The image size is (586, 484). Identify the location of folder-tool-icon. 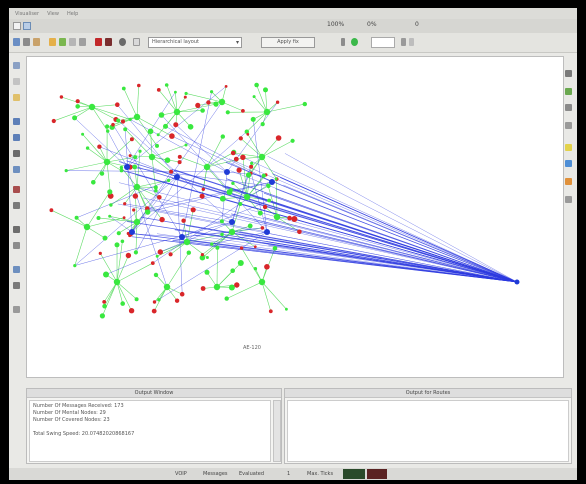
(52, 42).